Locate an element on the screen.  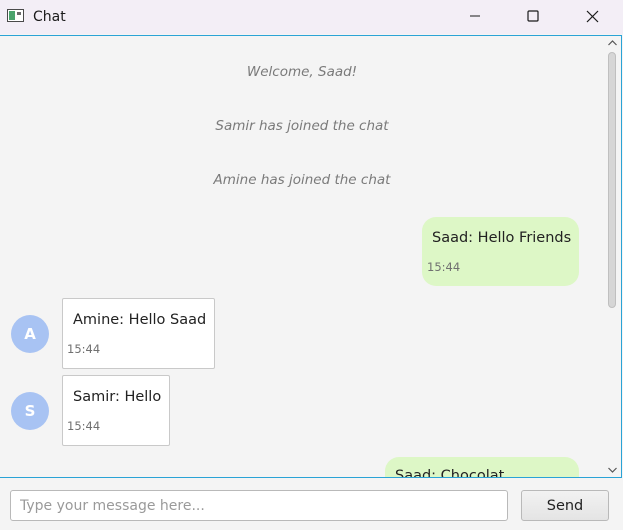
system-message: Welcome, Saad! is located at coordinates (302, 72).